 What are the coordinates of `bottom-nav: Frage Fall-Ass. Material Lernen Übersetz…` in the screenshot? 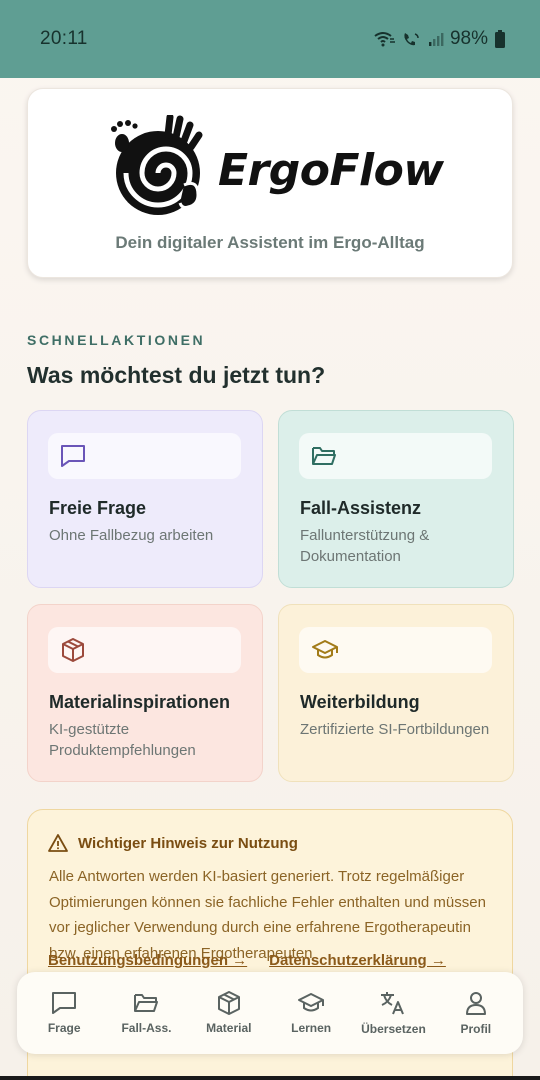 It's located at (270, 1013).